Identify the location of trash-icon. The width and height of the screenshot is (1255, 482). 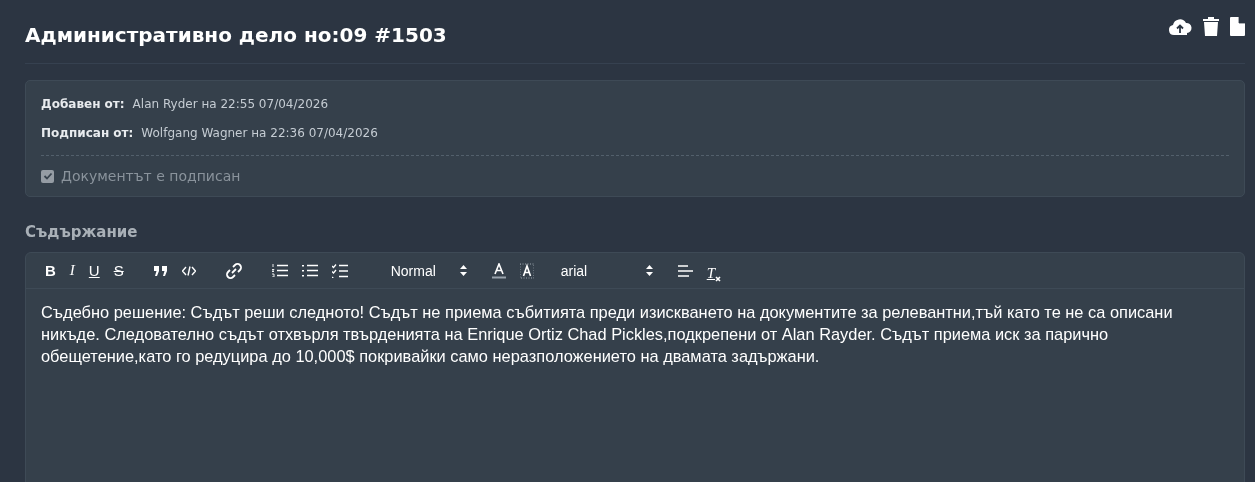
(1211, 26).